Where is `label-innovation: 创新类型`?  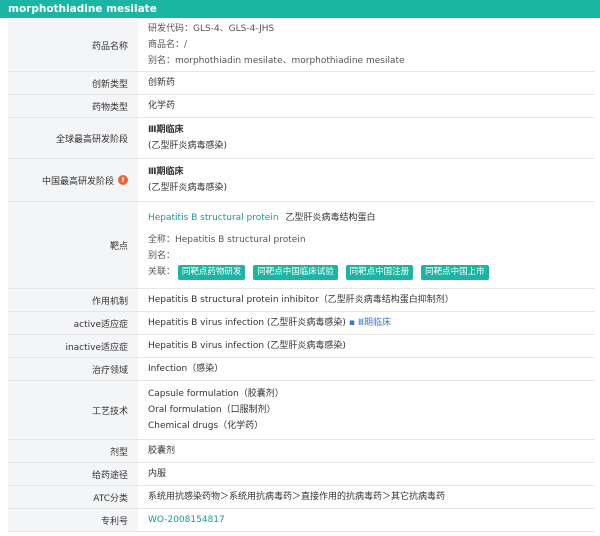
label-innovation: 创新类型 is located at coordinates (73, 83).